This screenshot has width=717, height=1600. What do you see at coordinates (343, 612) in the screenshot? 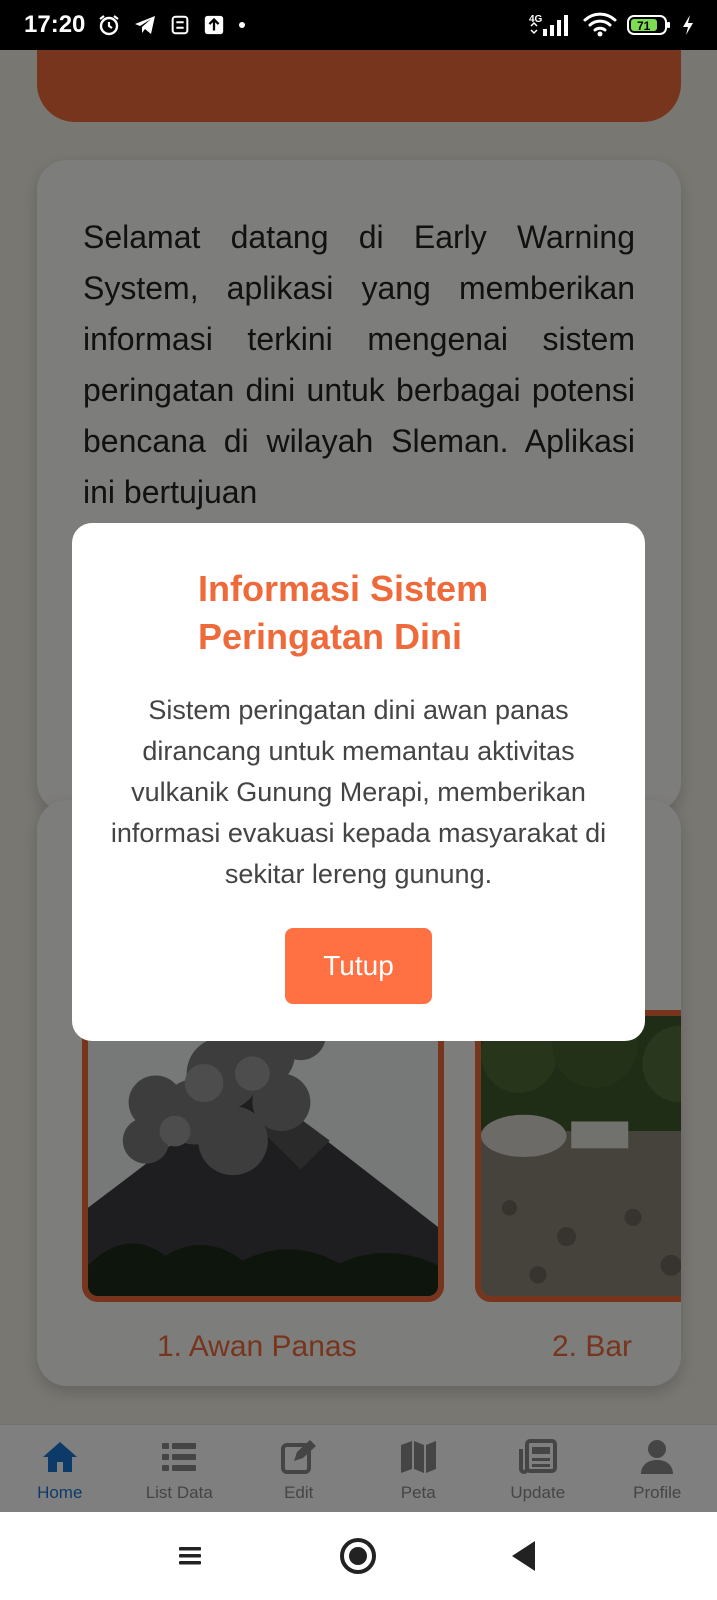
I see `dialog-title: Informasi Sistem Peringatan Dini` at bounding box center [343, 612].